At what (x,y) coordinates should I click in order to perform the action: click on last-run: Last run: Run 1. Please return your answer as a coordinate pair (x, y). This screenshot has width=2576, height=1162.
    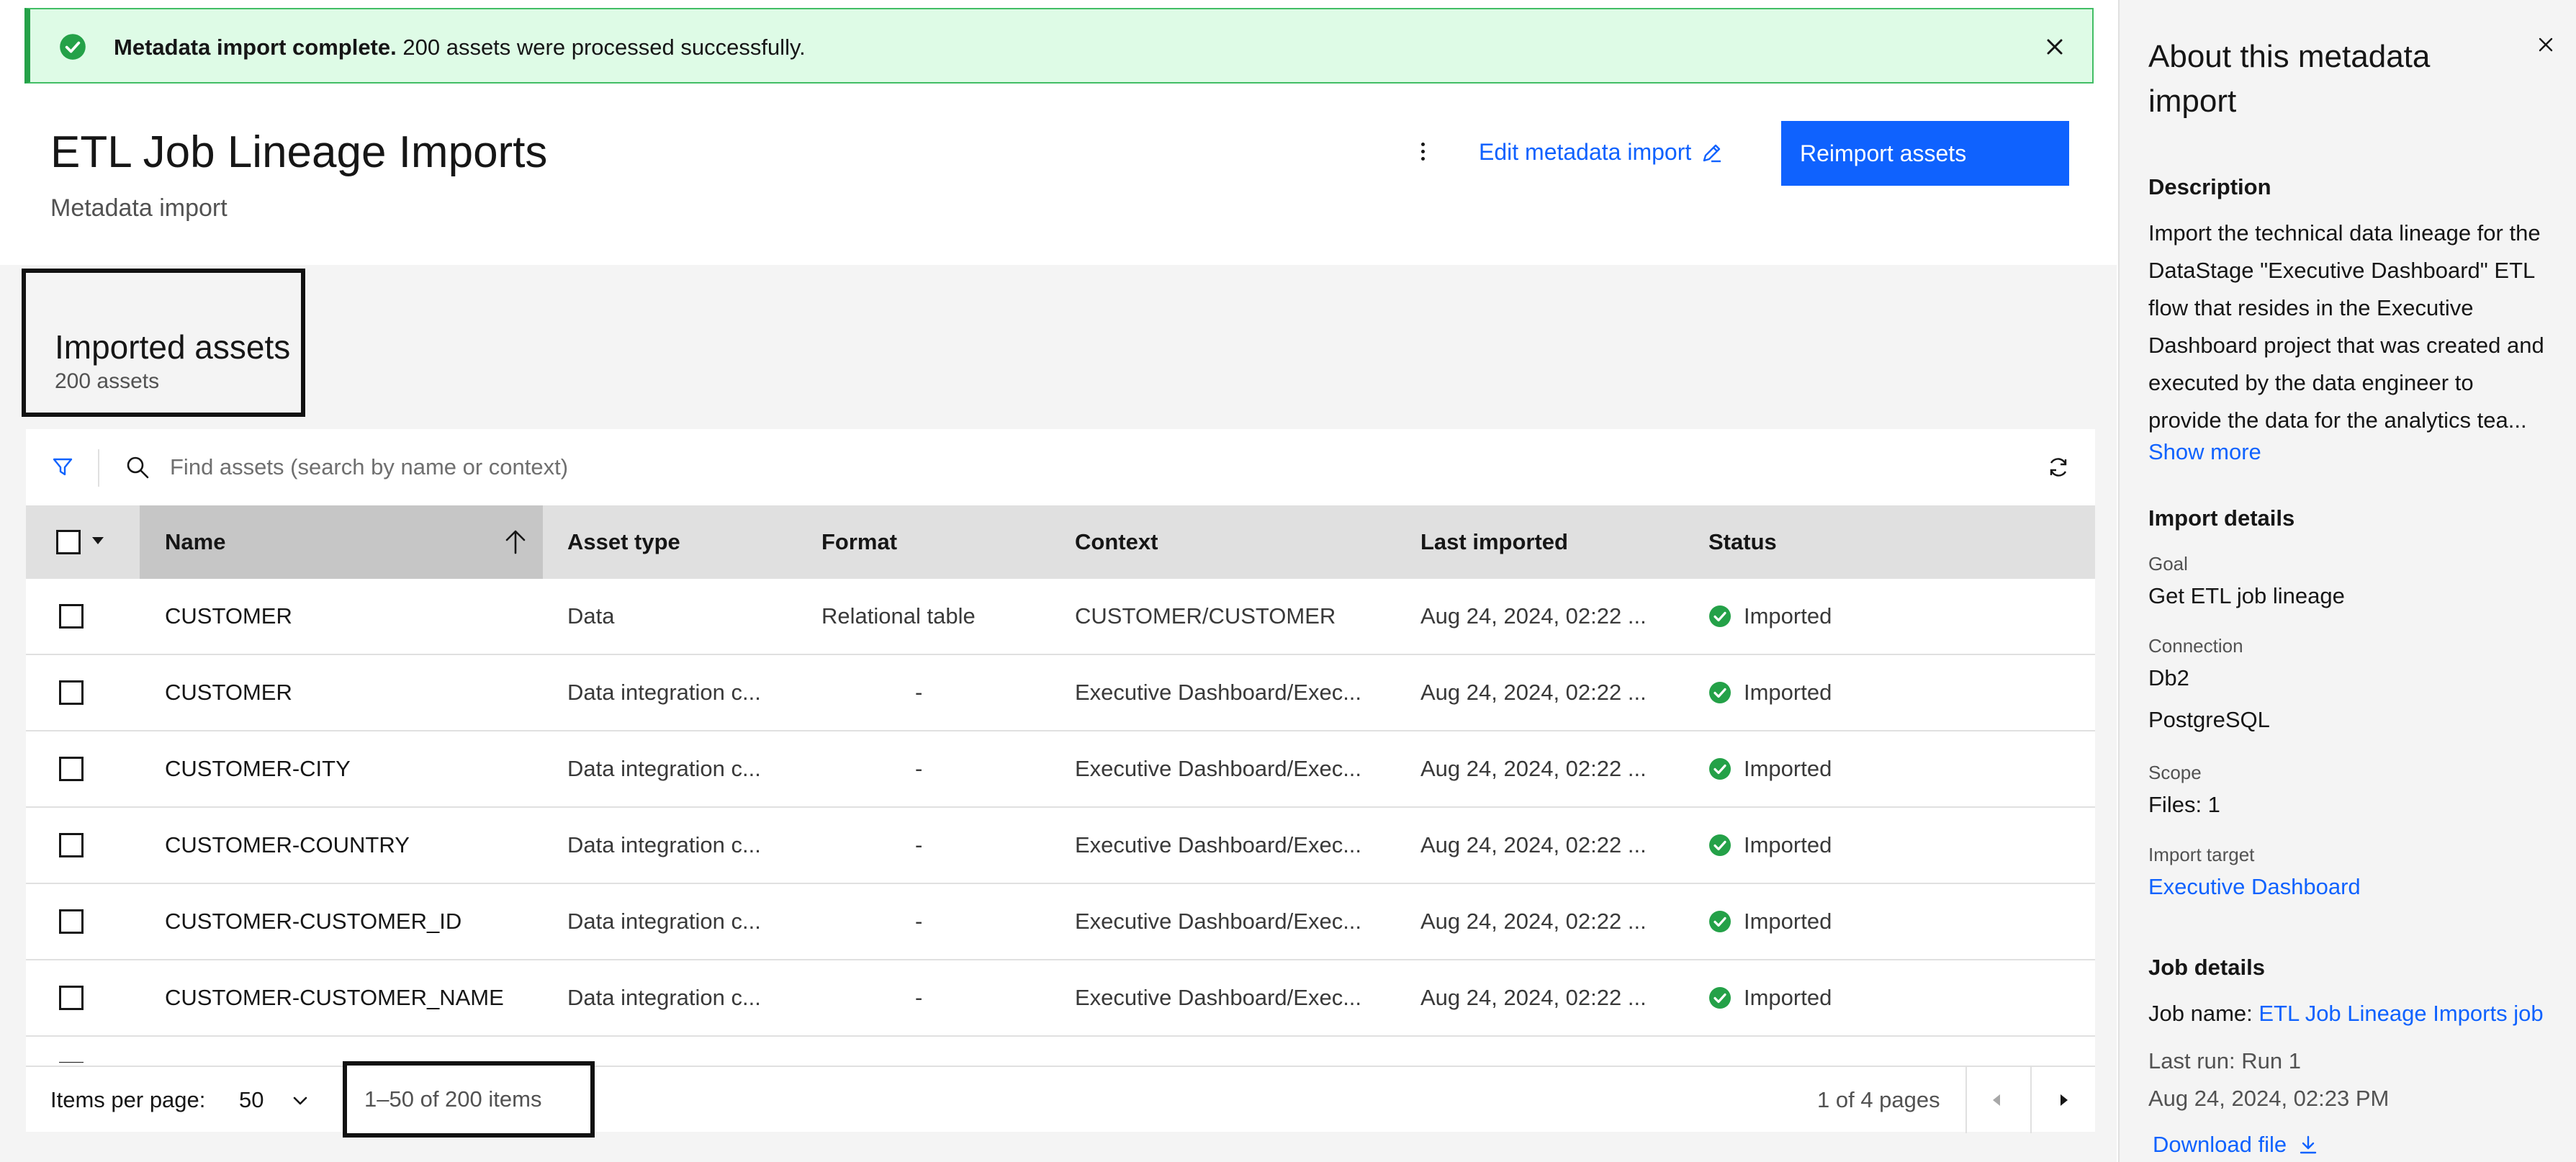
    Looking at the image, I should click on (2224, 1060).